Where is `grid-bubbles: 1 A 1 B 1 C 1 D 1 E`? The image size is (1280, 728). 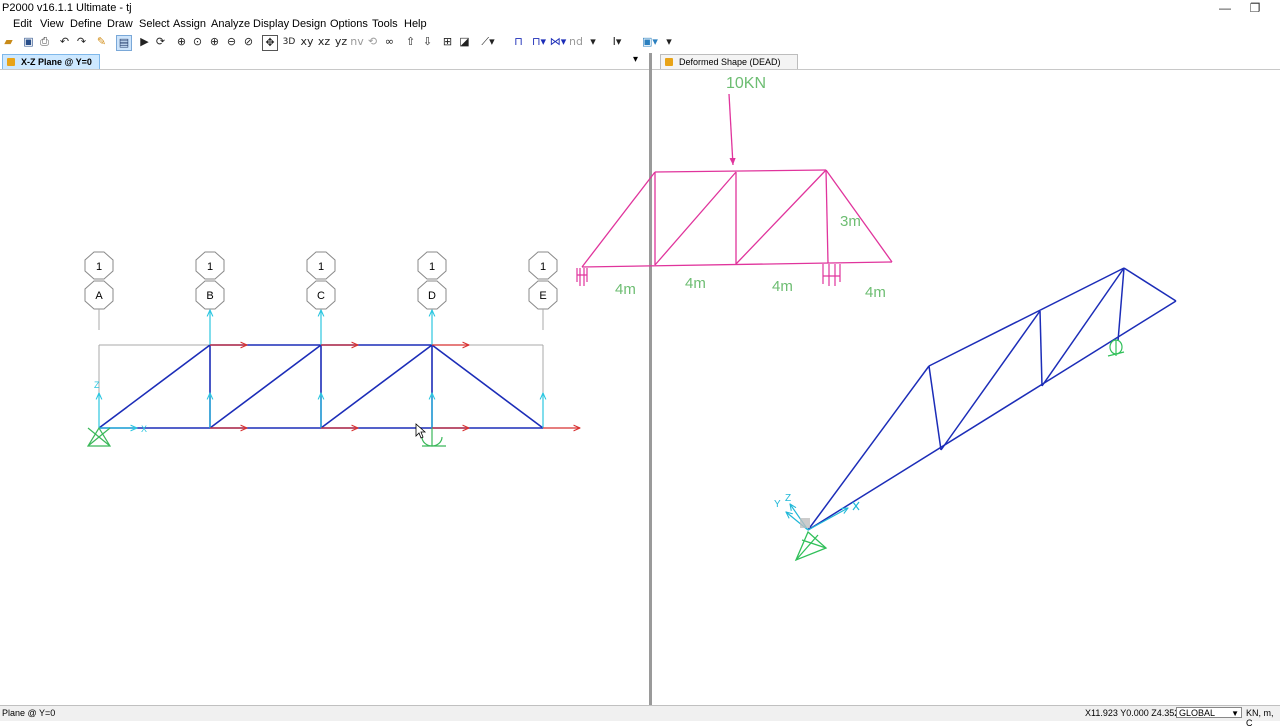
grid-bubbles: 1 A 1 B 1 C 1 D 1 E is located at coordinates (321, 280).